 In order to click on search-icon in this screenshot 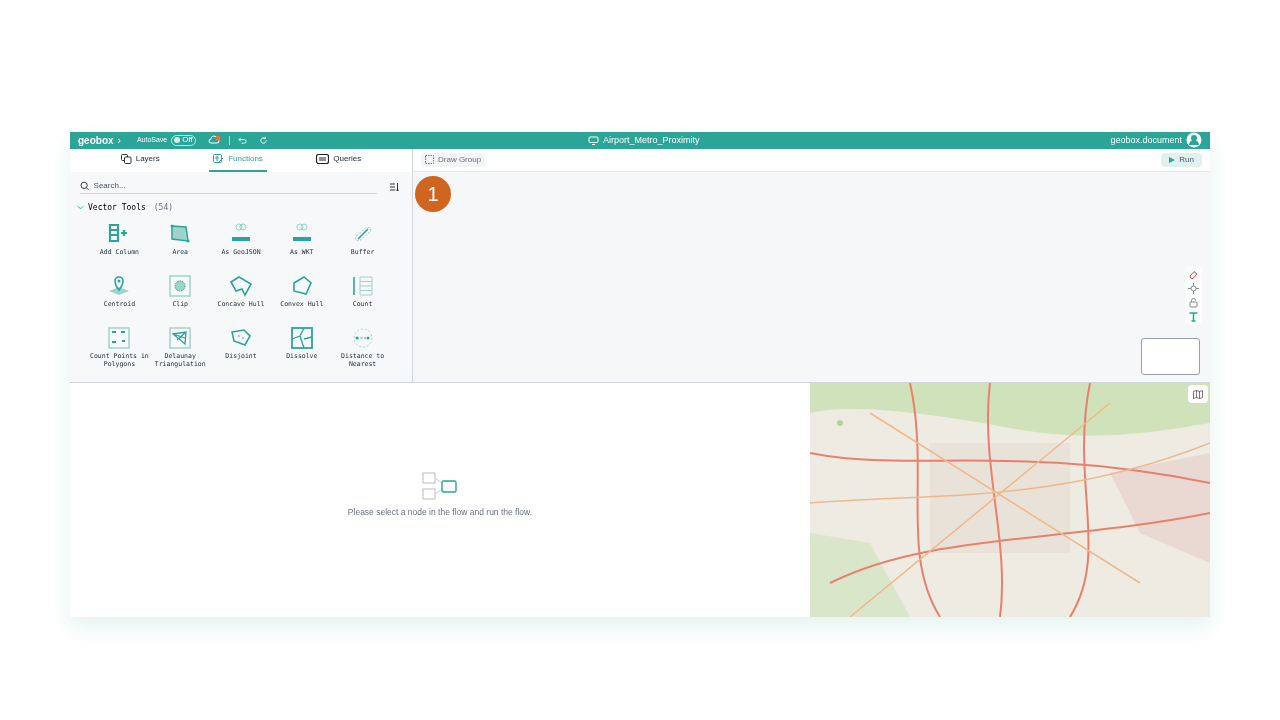, I will do `click(85, 186)`.